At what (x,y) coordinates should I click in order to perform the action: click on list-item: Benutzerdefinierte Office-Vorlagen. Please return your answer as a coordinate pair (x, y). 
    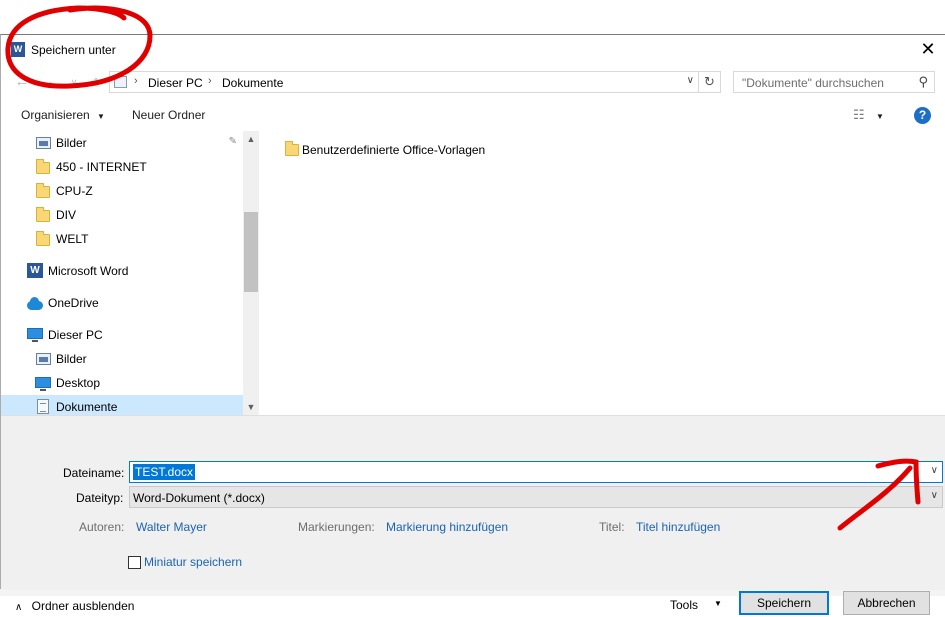
    Looking at the image, I should click on (403, 149).